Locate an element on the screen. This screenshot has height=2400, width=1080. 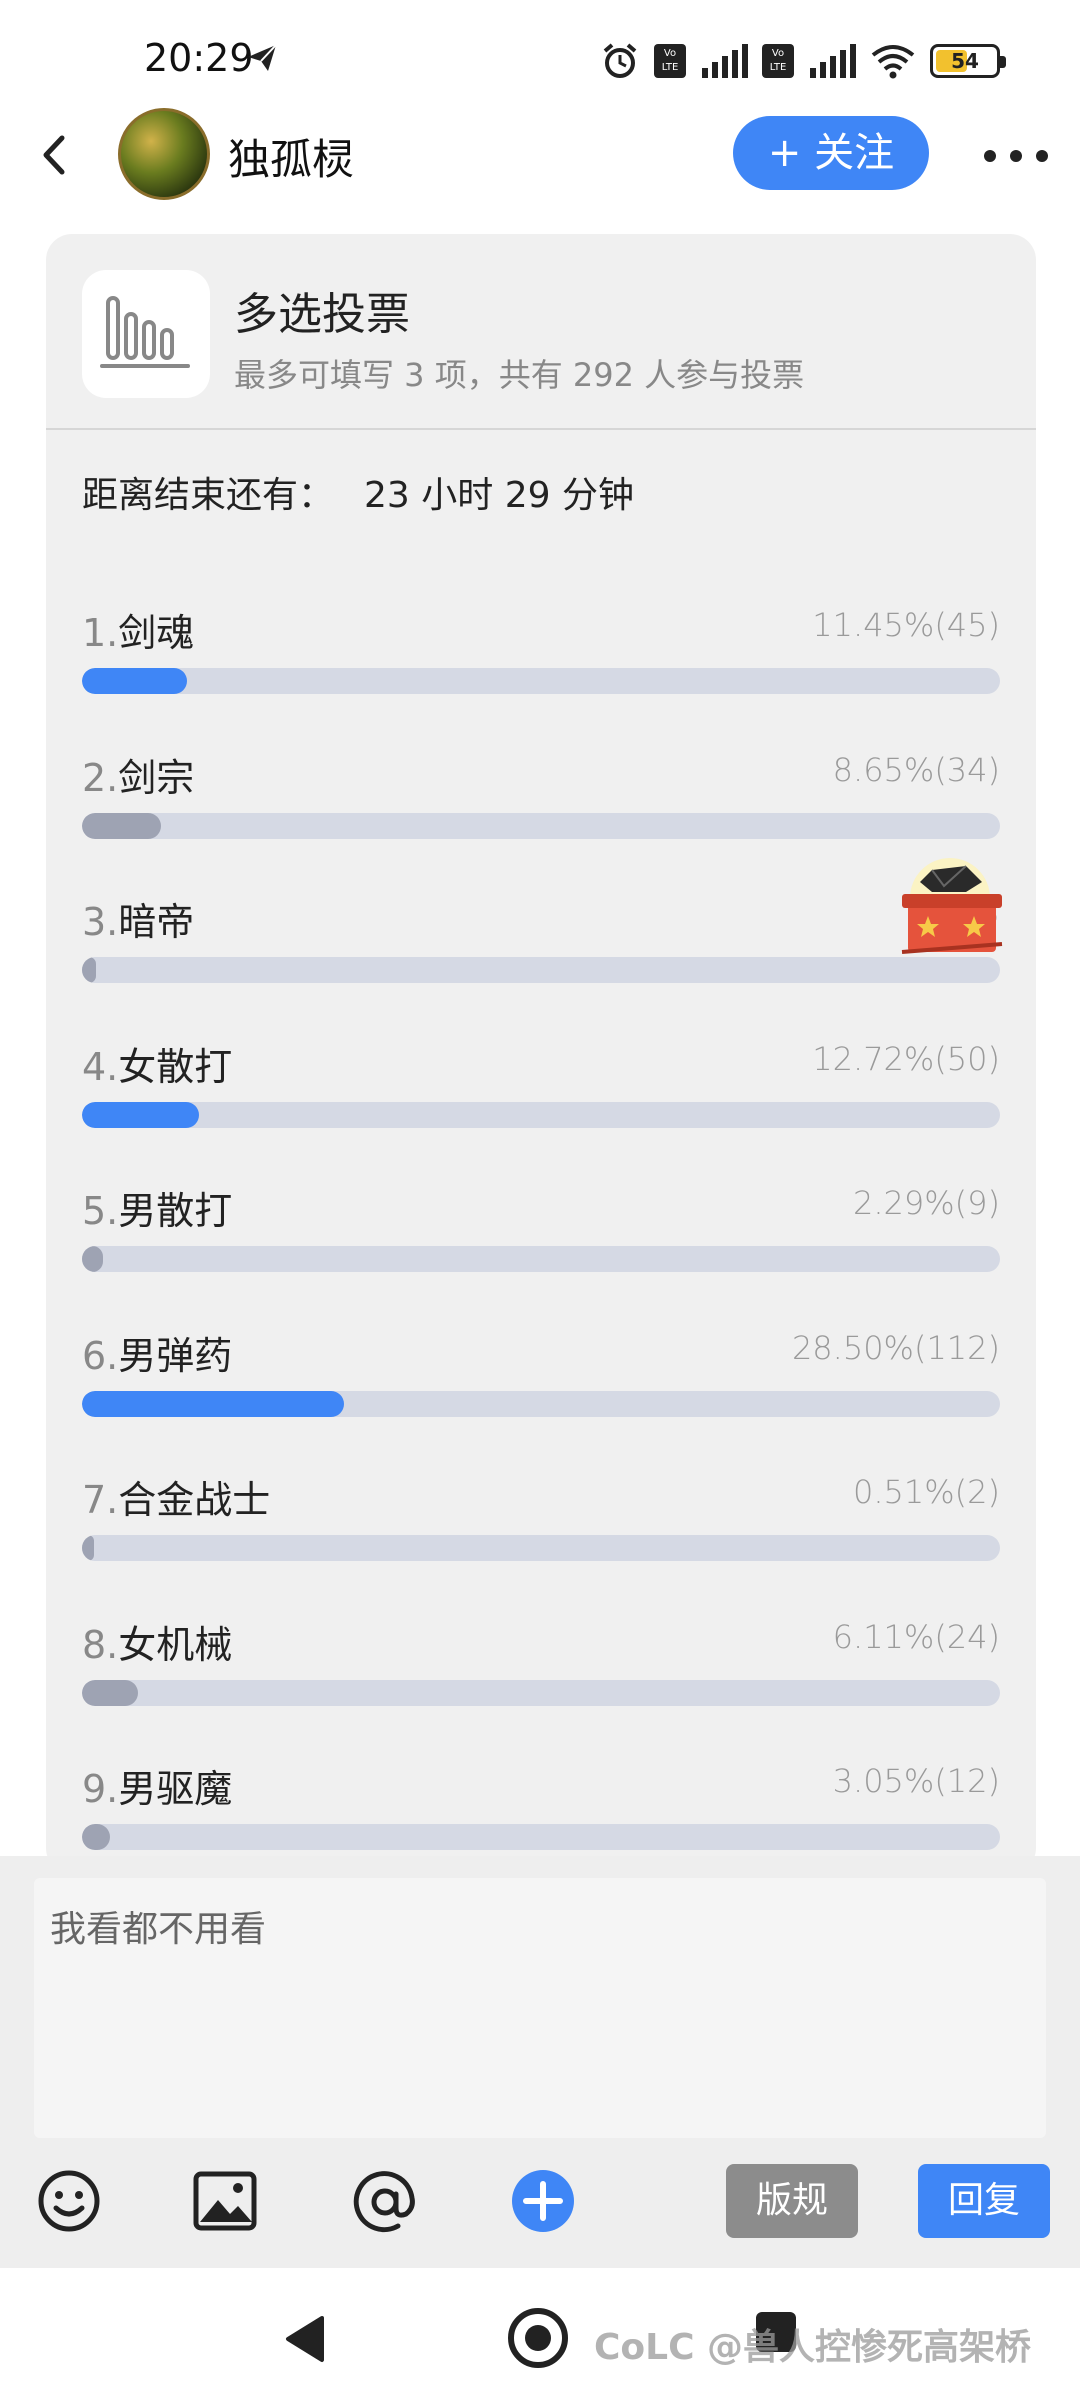
option-label: 5.男散打 is located at coordinates (157, 1207).